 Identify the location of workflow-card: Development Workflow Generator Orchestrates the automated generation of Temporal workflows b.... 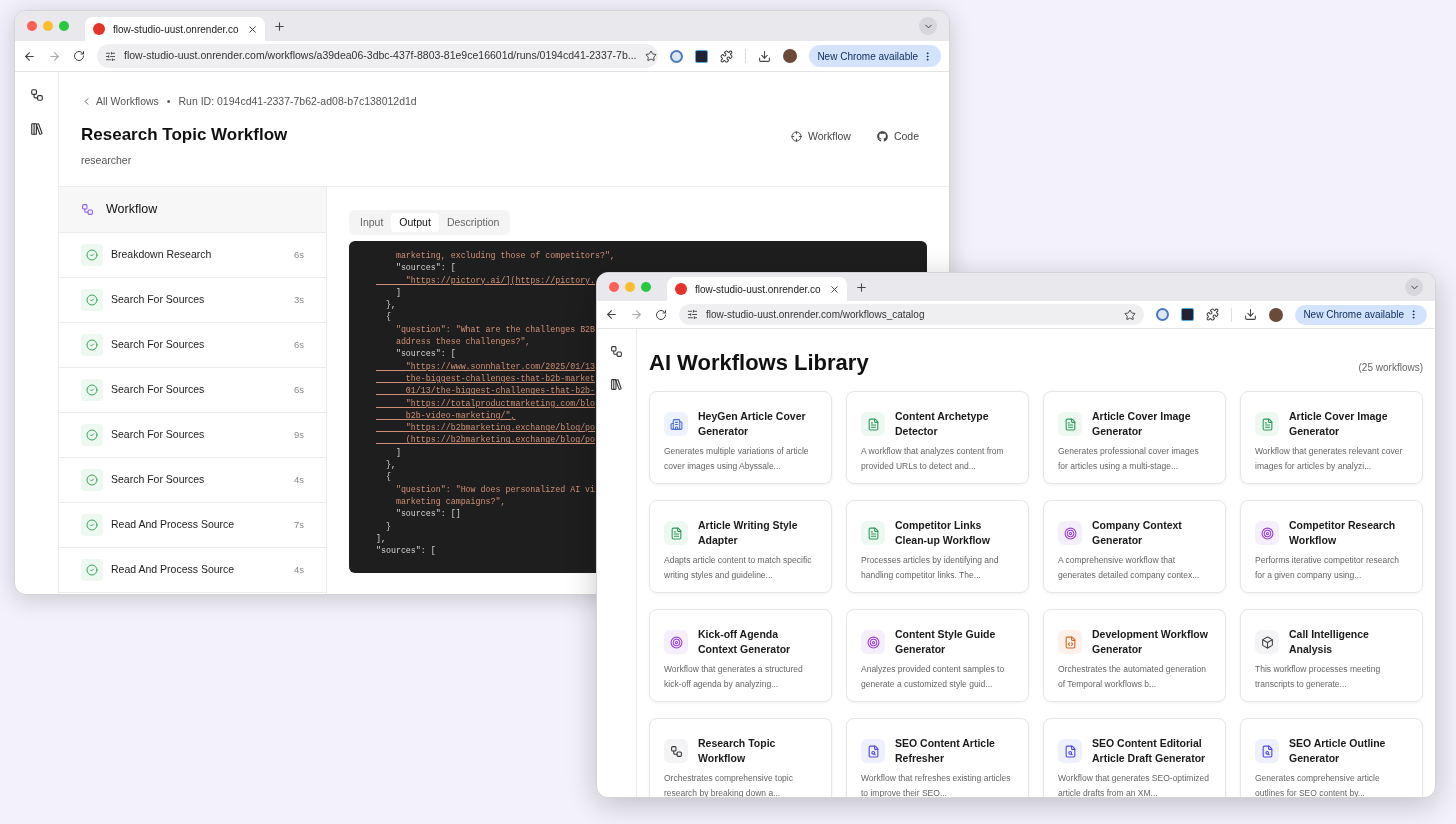
(1134, 655).